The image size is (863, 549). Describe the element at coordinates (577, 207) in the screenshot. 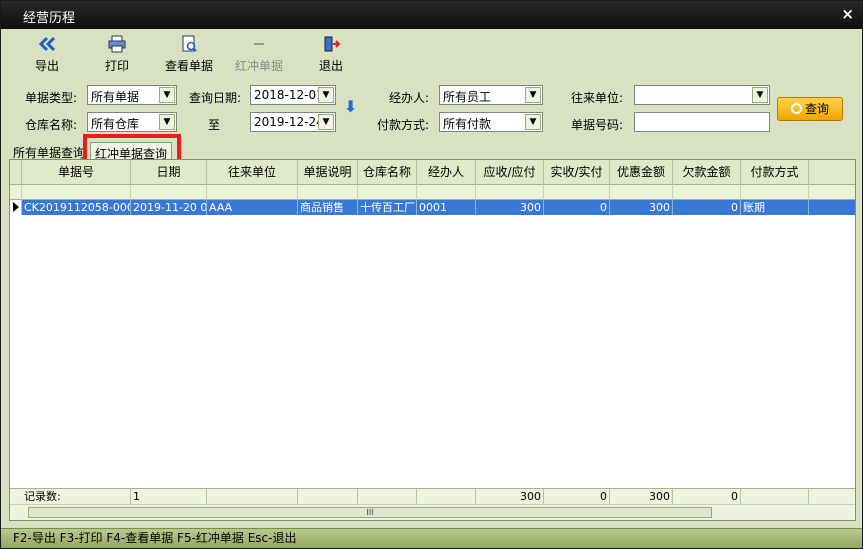

I see `cell-received: 0` at that location.